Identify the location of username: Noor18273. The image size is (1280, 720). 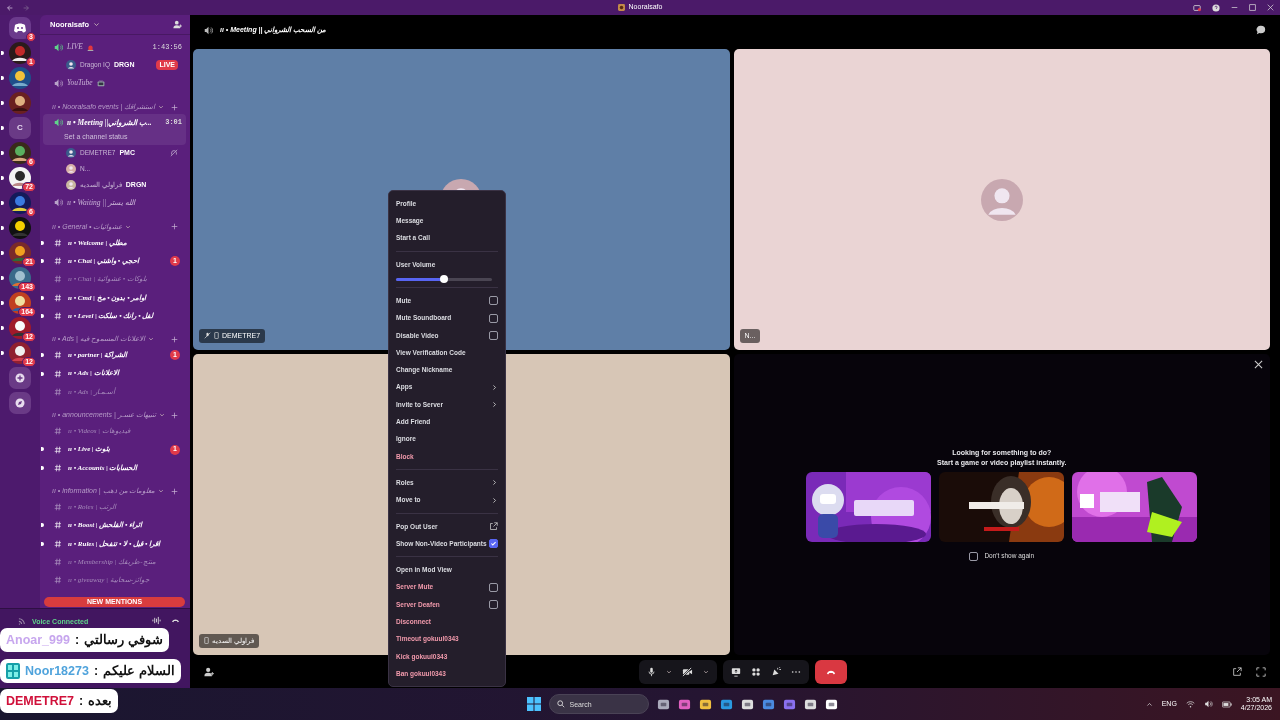
(57, 671).